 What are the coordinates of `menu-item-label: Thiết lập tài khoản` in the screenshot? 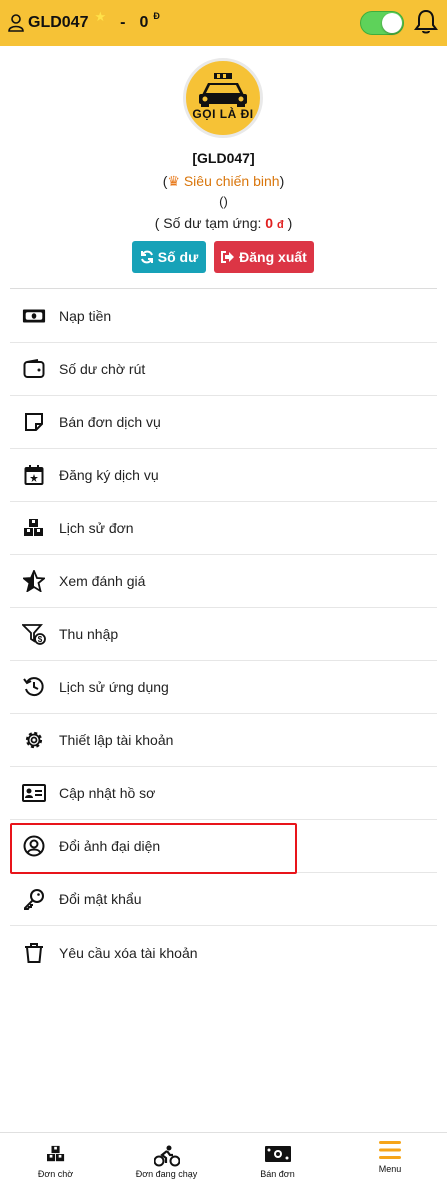 It's located at (116, 740).